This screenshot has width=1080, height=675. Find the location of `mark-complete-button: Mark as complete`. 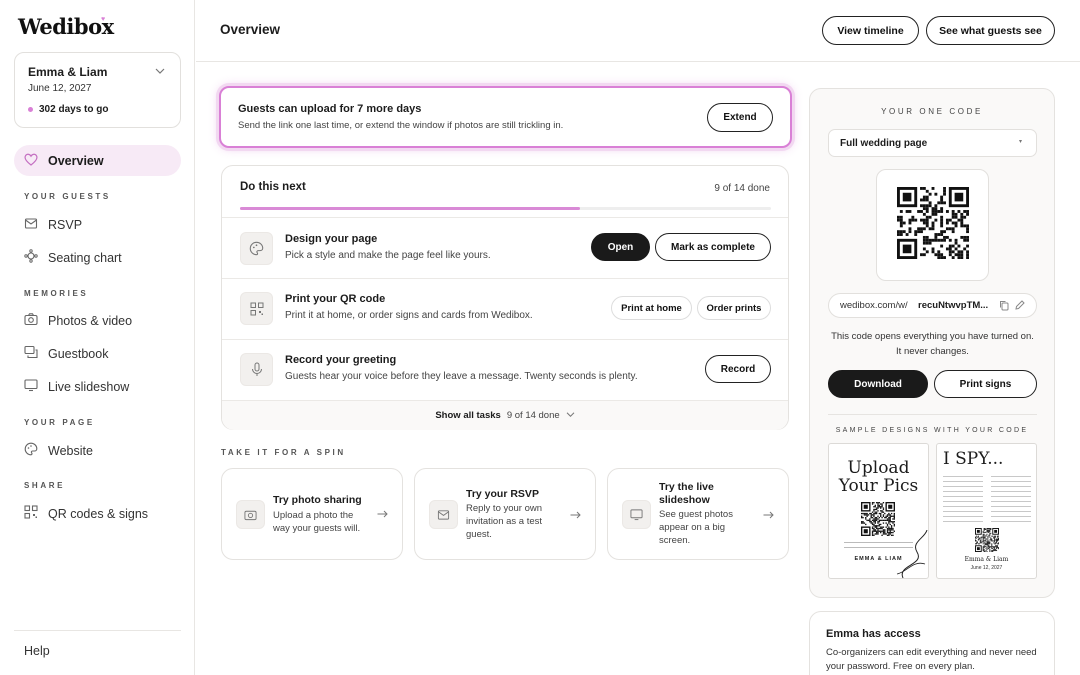

mark-complete-button: Mark as complete is located at coordinates (713, 247).